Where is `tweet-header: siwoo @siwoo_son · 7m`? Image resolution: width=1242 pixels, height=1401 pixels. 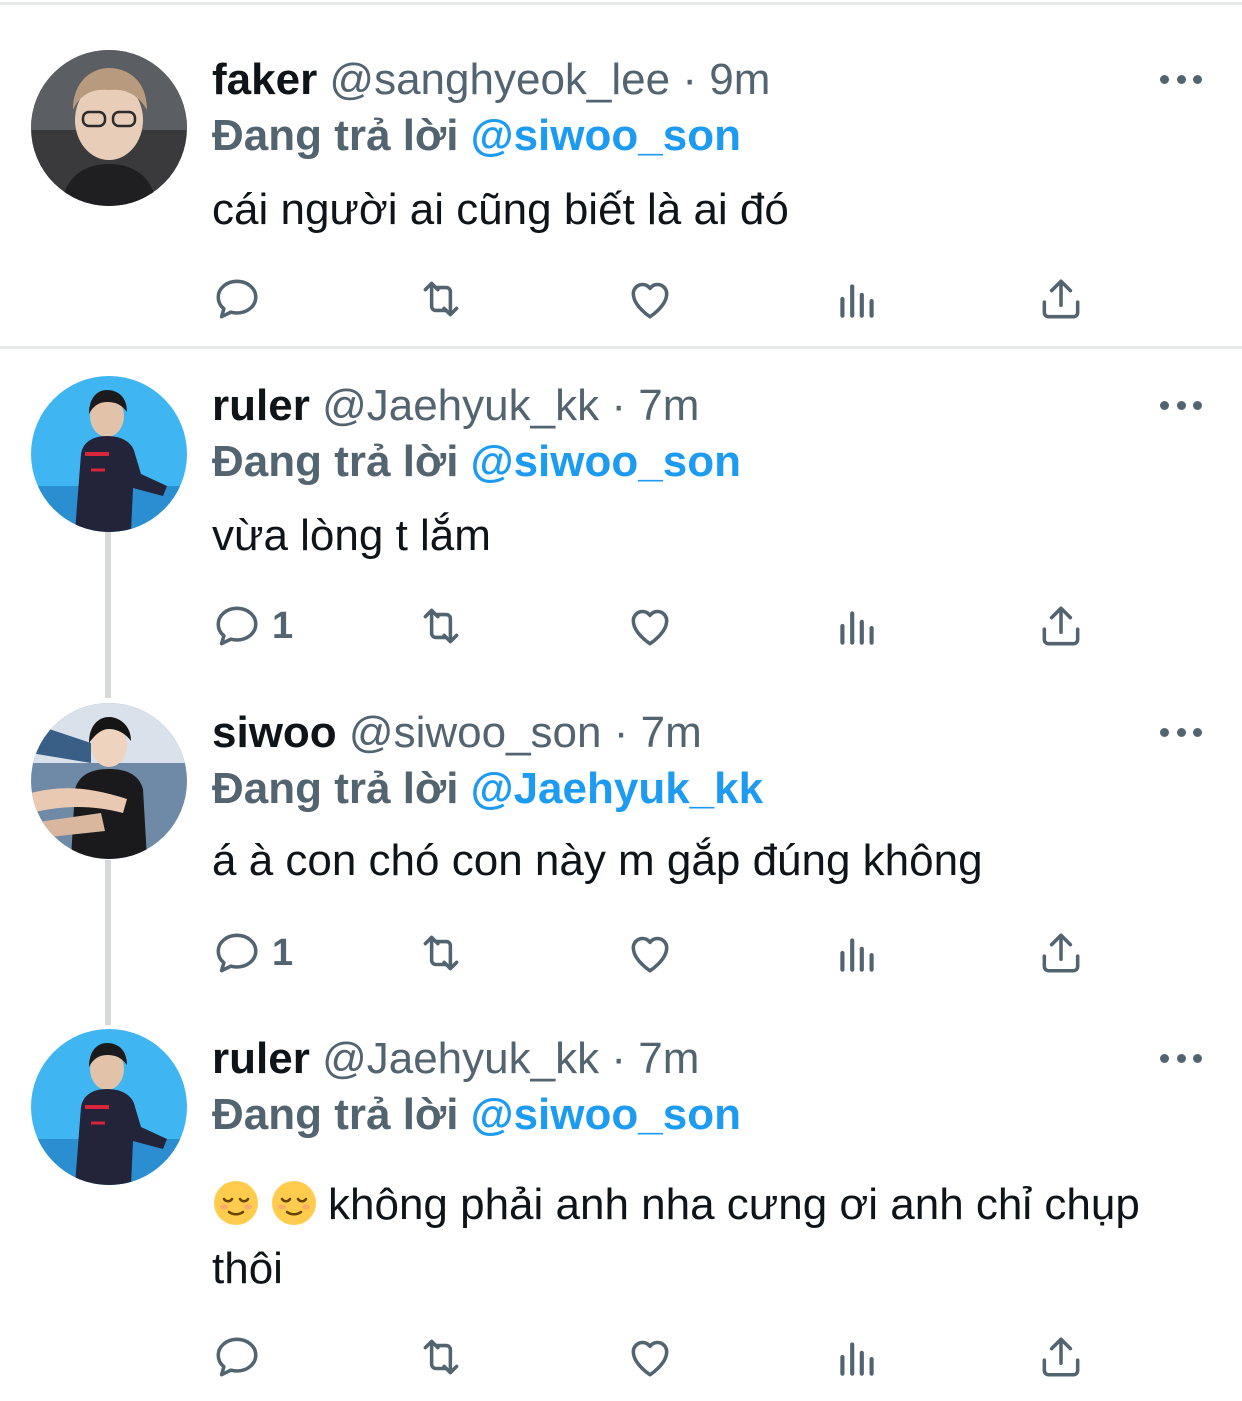
tweet-header: siwoo @siwoo_son · 7m is located at coordinates (457, 733).